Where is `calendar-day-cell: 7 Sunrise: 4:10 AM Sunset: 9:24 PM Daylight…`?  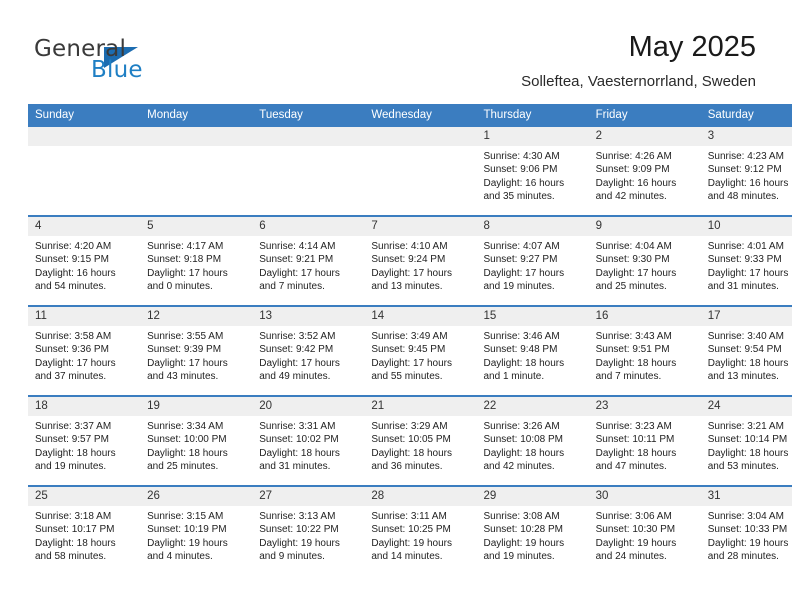
calendar-day-cell: 7 Sunrise: 4:10 AM Sunset: 9:24 PM Daylight… is located at coordinates (420, 260).